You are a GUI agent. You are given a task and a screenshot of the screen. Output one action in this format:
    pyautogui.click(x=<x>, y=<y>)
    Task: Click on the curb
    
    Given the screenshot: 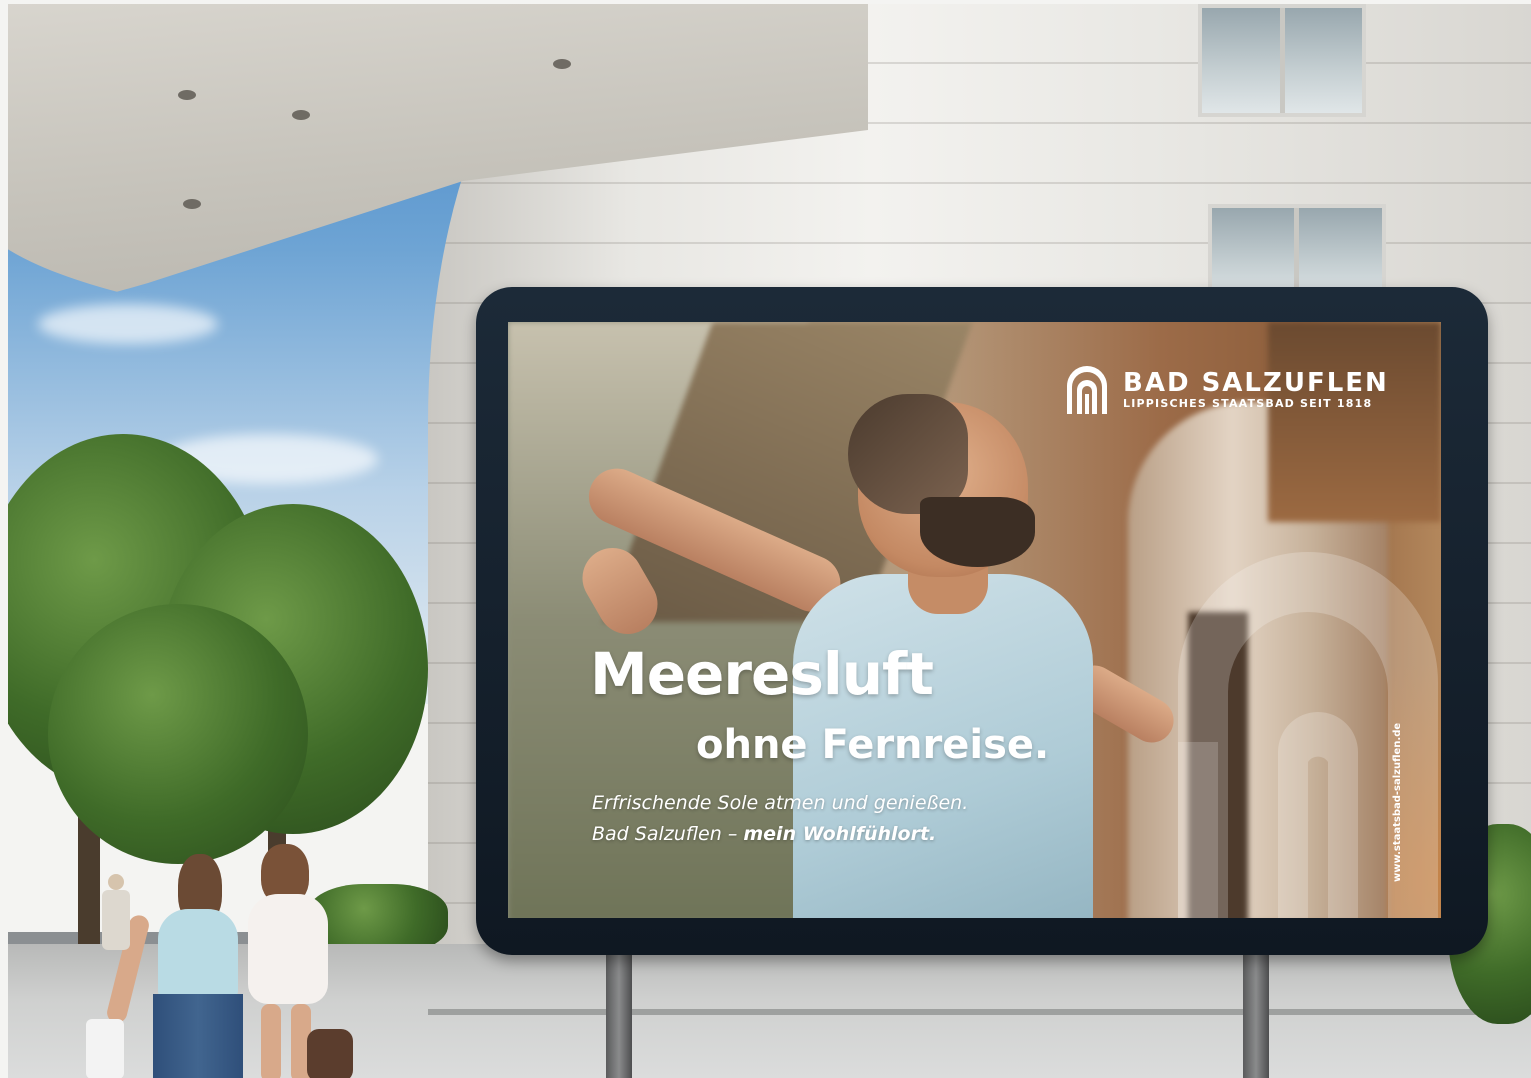 What is the action you would take?
    pyautogui.click(x=979, y=1012)
    